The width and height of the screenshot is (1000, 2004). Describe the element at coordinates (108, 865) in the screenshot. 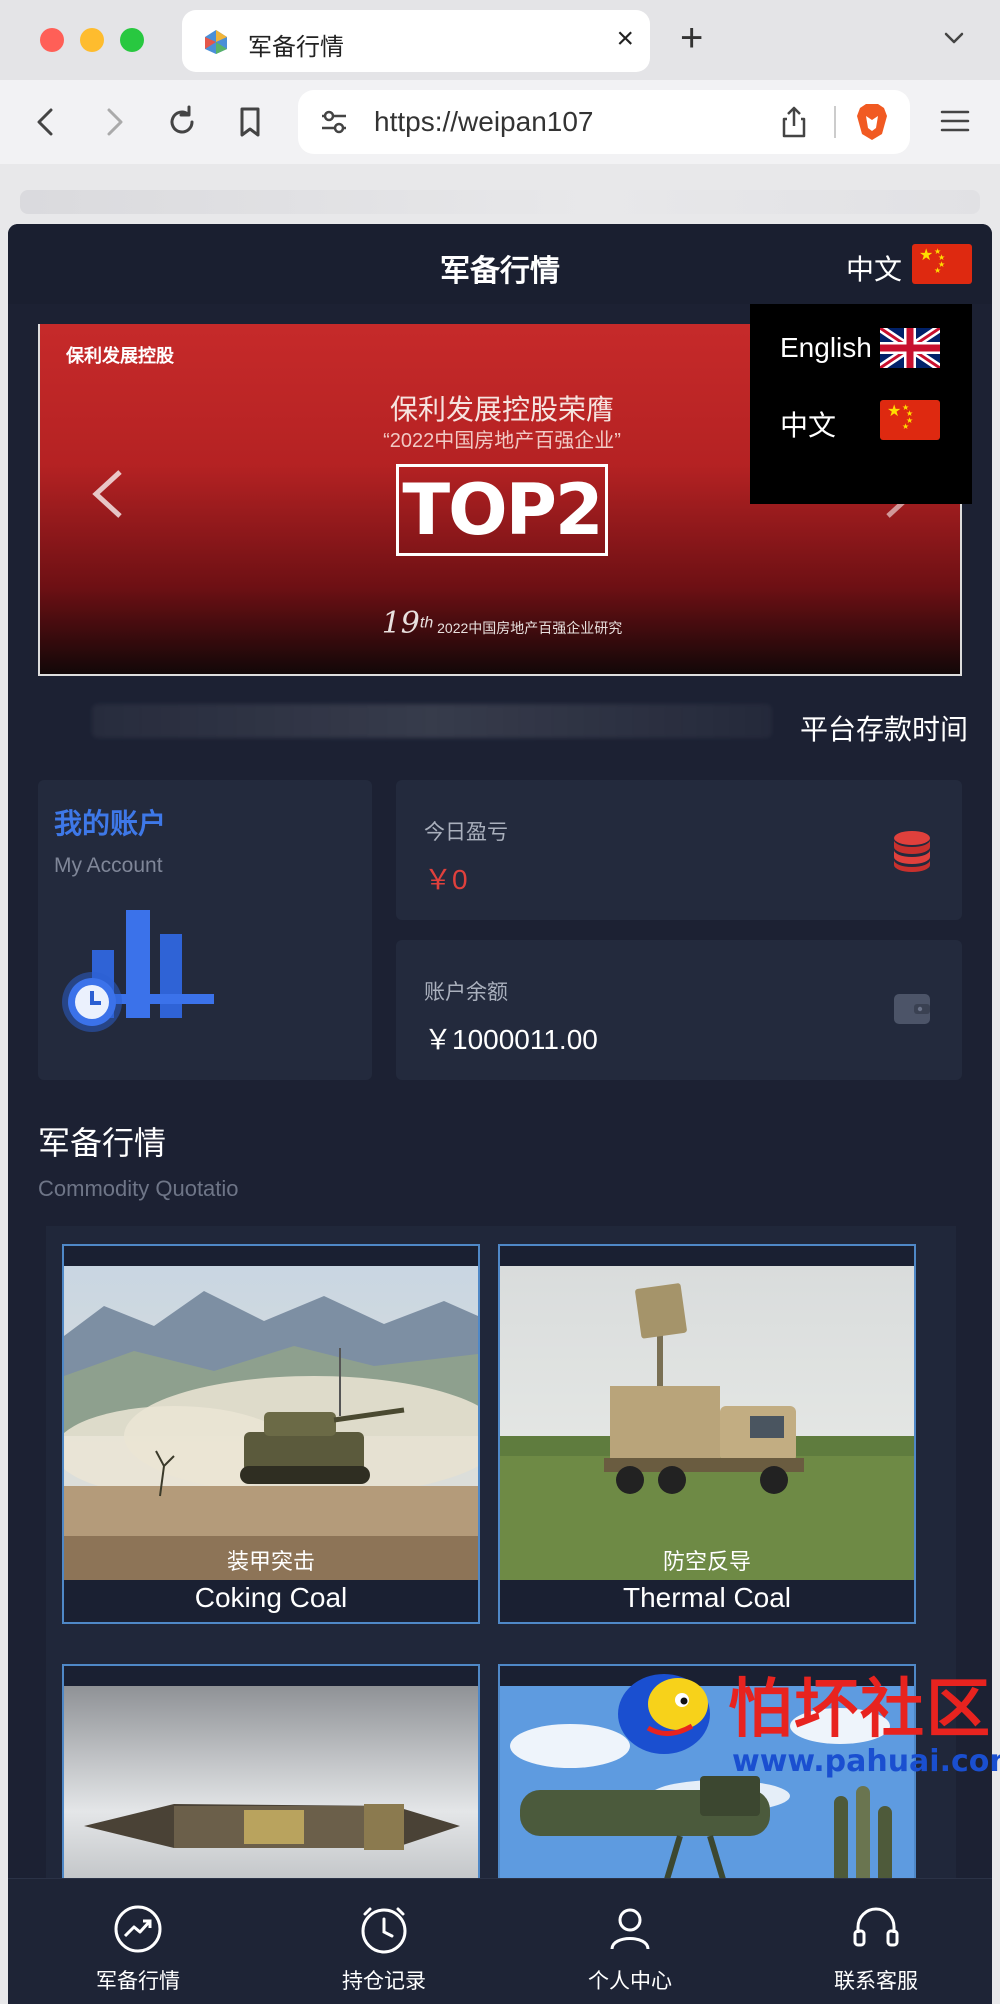

I see `account-subtitle: My Account` at that location.